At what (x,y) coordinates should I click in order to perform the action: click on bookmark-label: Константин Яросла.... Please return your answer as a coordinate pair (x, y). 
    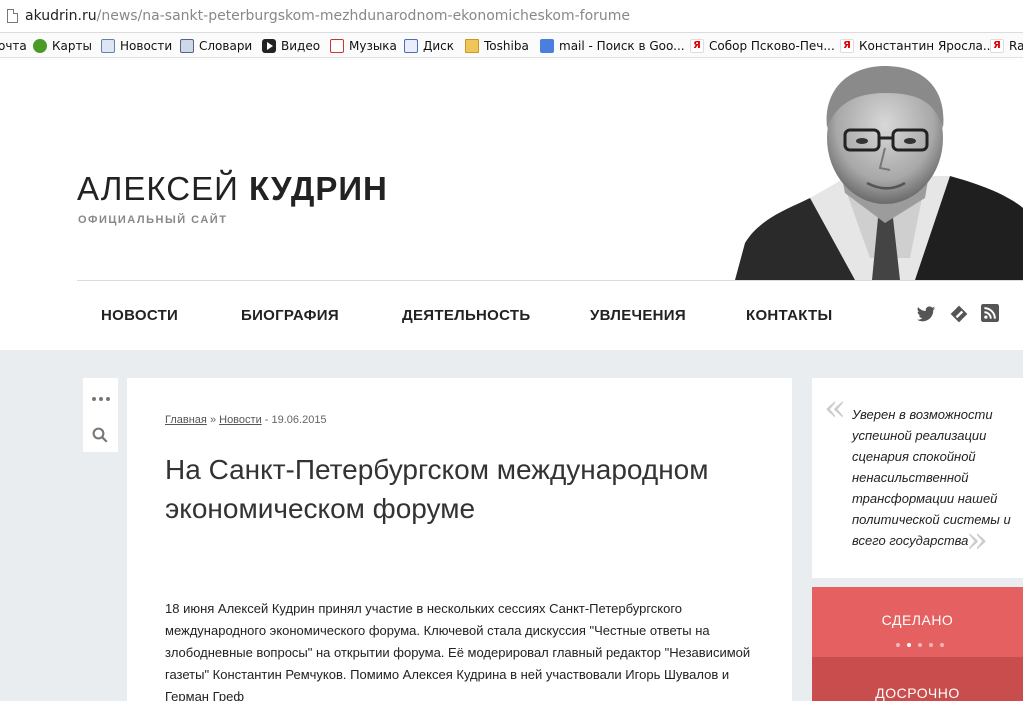
    Looking at the image, I should click on (927, 45).